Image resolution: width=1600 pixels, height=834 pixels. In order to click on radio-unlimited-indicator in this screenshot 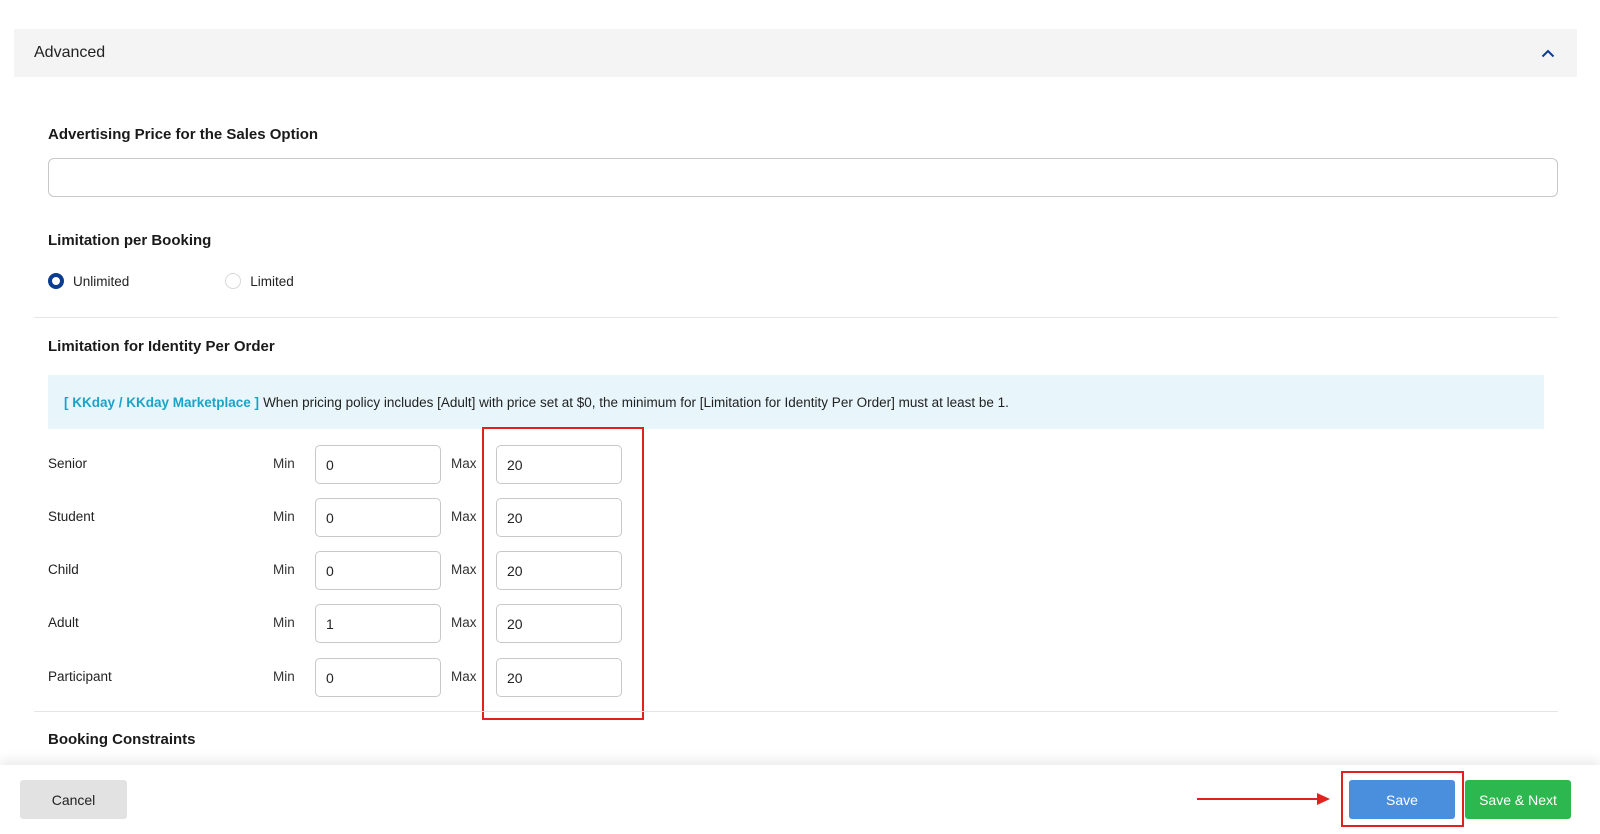, I will do `click(56, 281)`.